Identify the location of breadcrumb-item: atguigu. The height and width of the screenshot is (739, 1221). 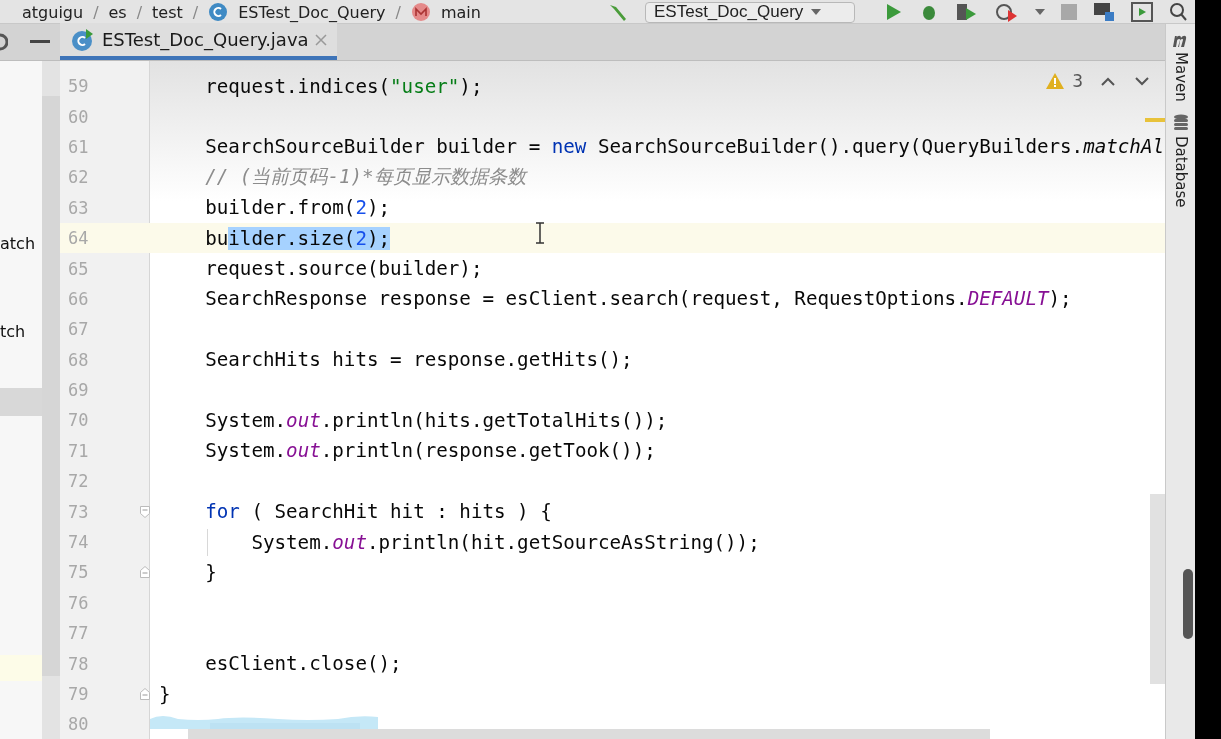
(53, 12).